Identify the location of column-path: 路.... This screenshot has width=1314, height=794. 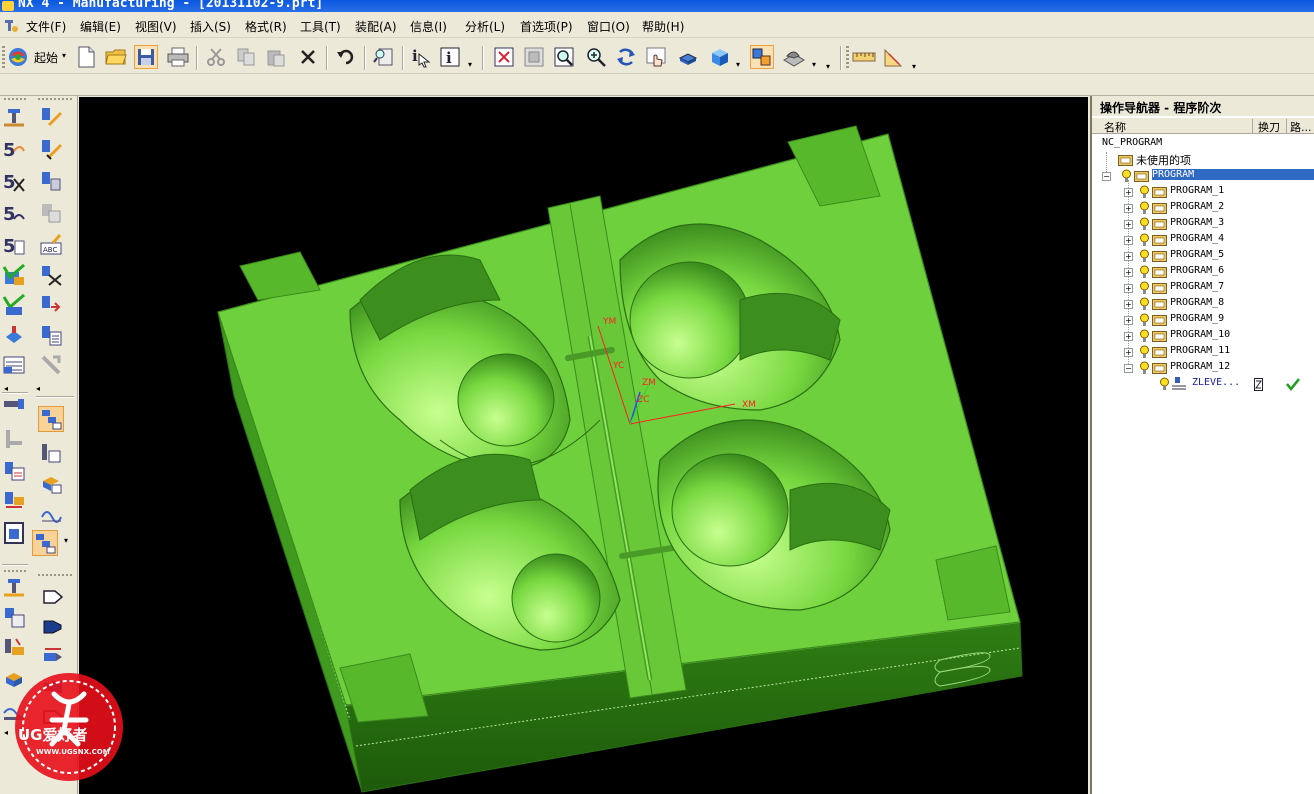
(1301, 127).